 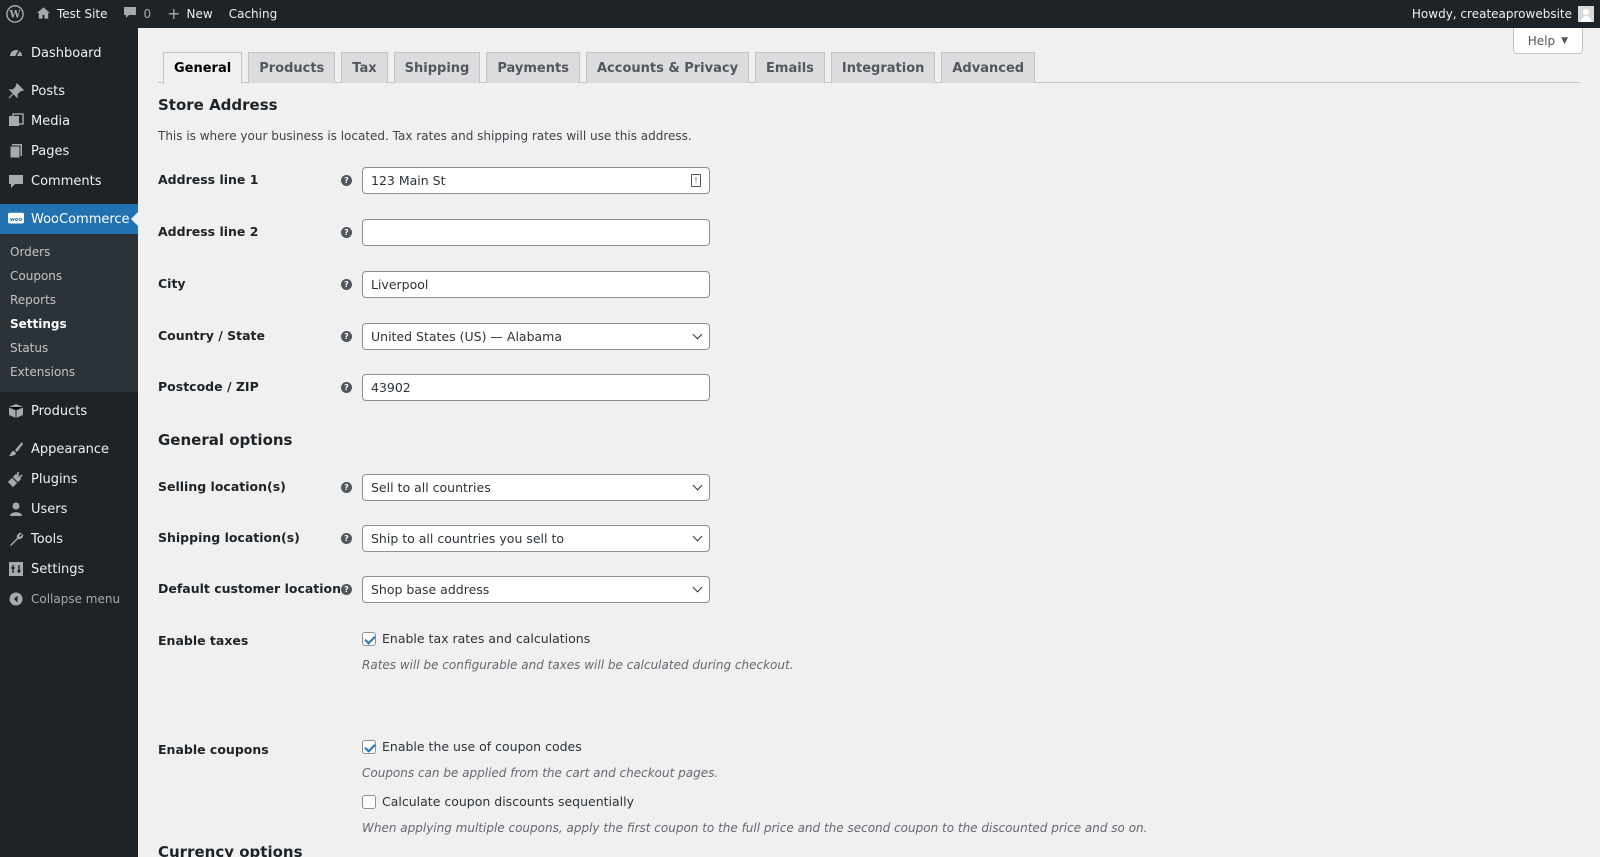 I want to click on sidebar-item-settings: Settings, so click(x=69, y=569).